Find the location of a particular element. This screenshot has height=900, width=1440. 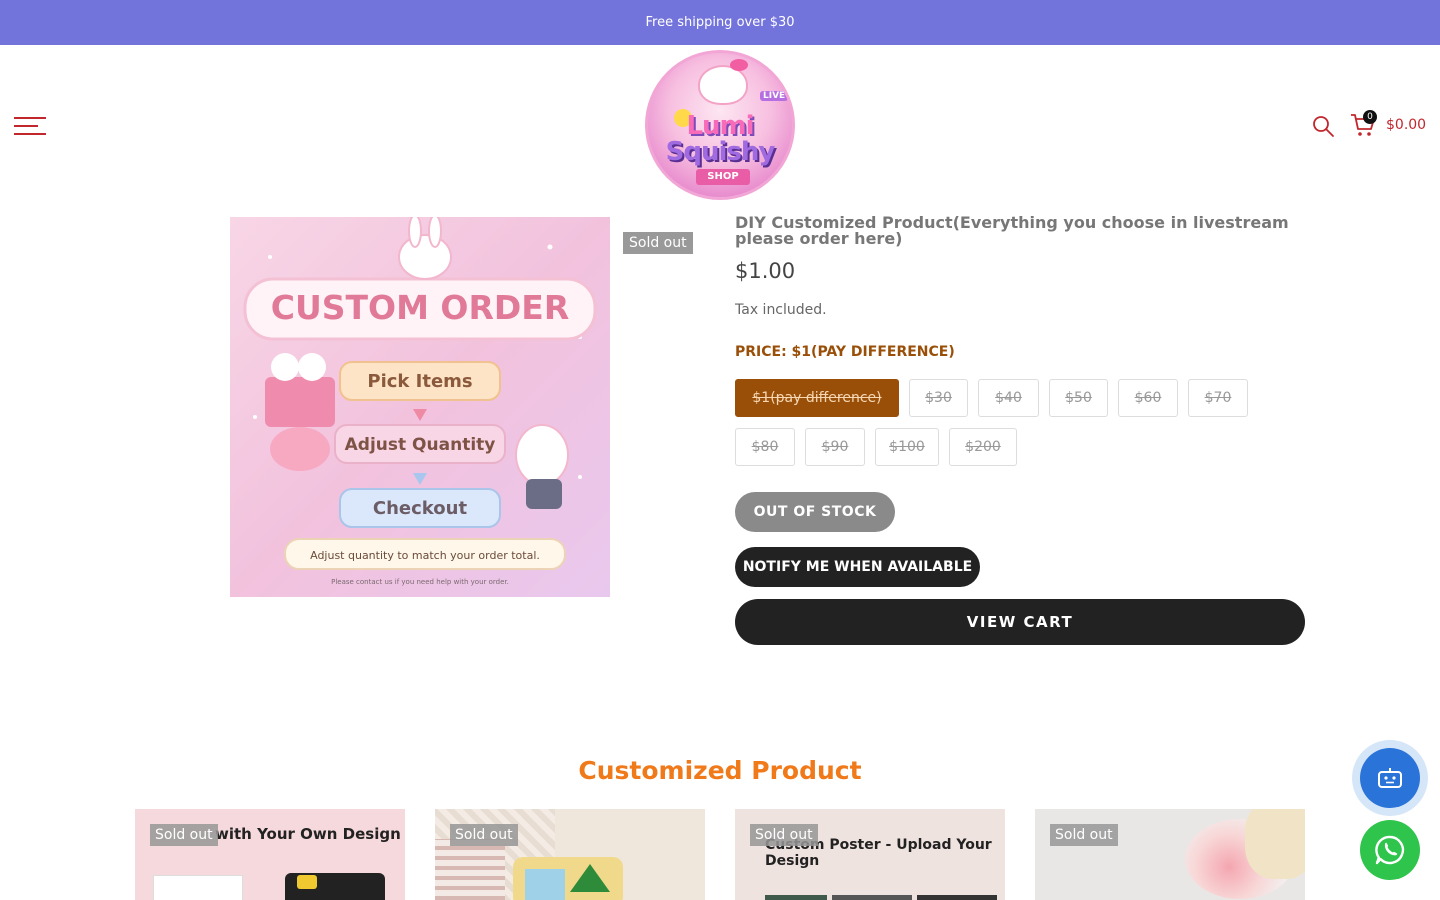

announcement-text: Free shipping over $30 is located at coordinates (720, 22).